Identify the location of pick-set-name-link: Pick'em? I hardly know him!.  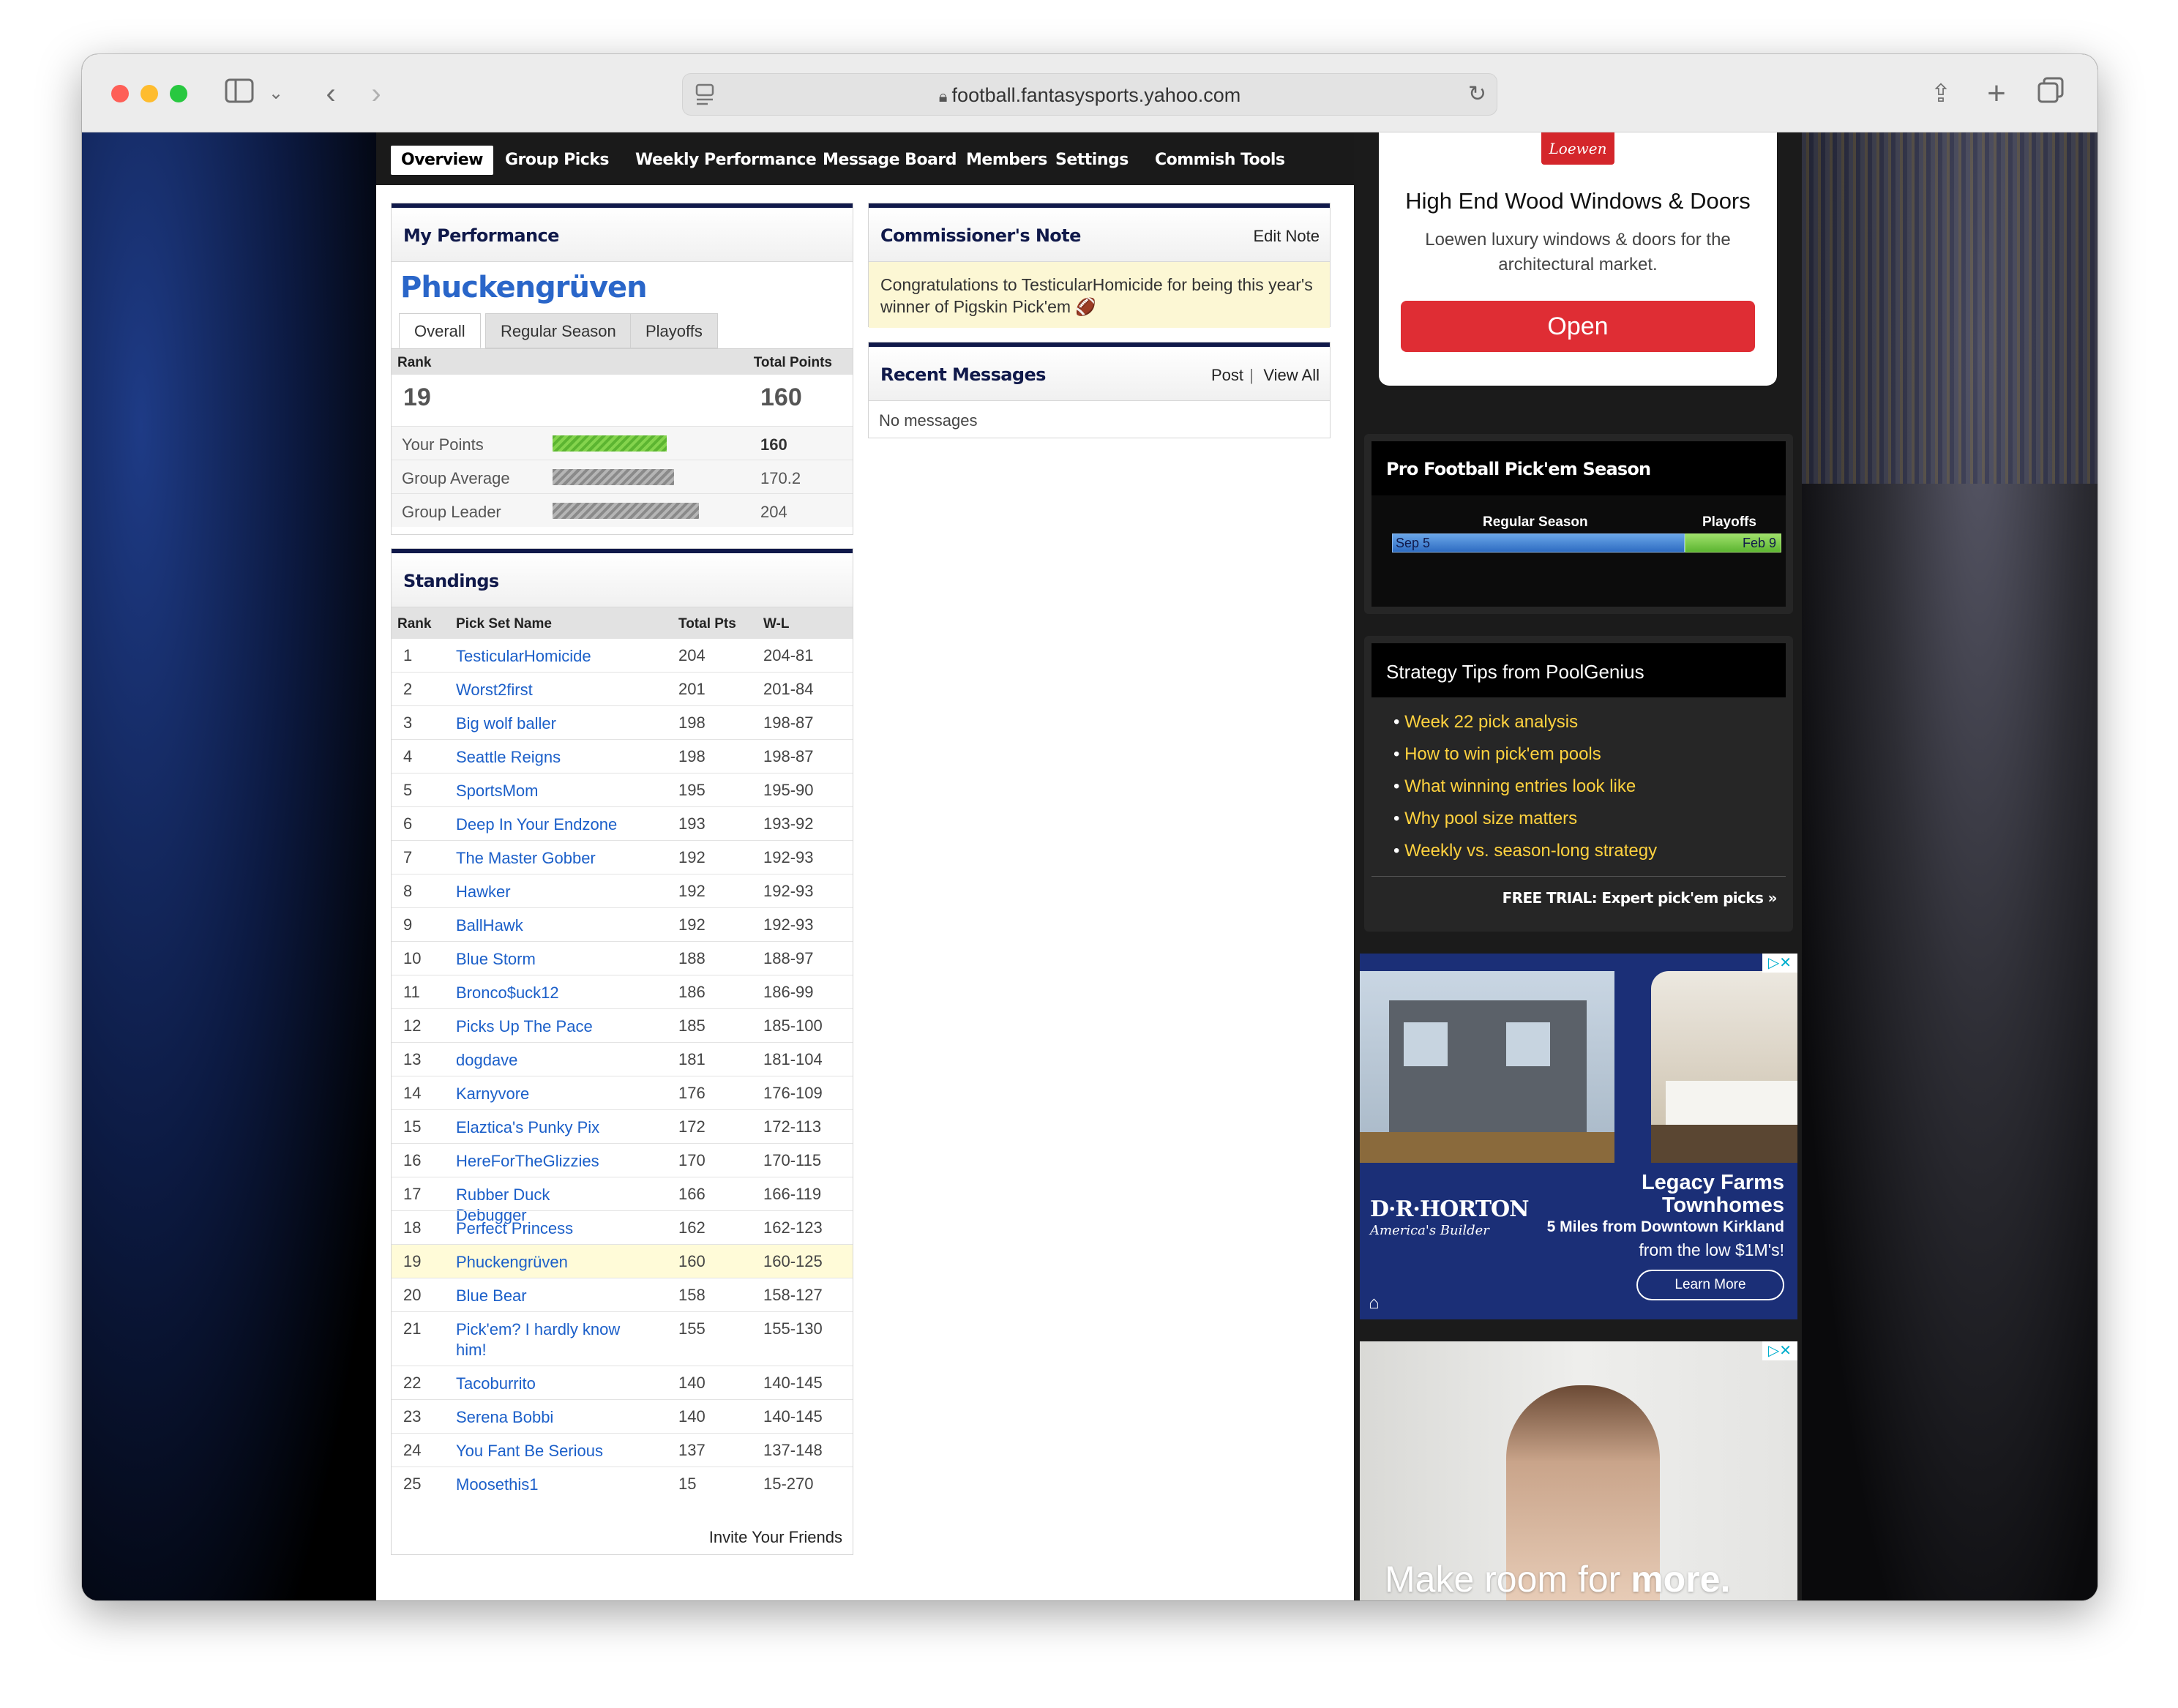
(540, 1339).